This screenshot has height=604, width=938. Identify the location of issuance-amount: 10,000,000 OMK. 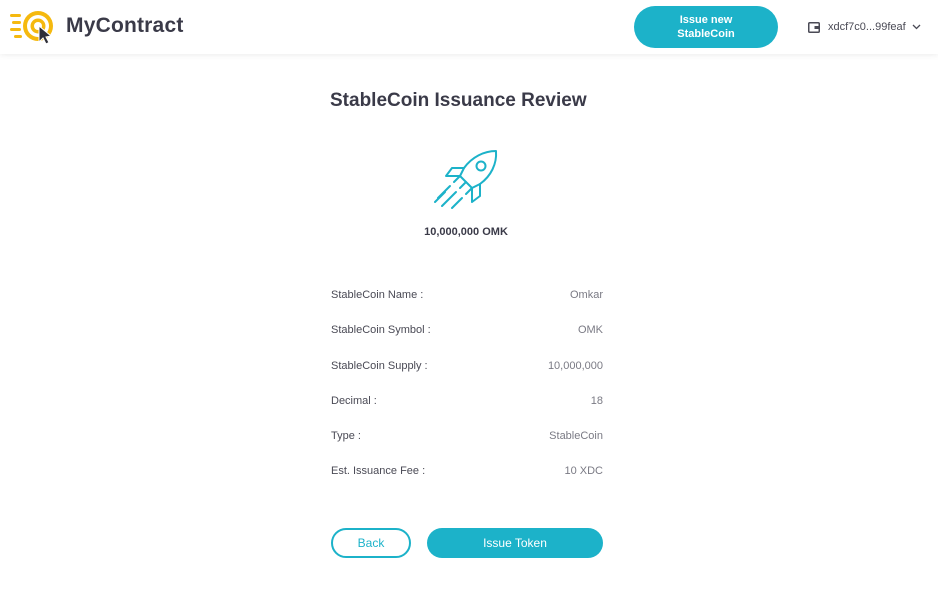
(466, 232).